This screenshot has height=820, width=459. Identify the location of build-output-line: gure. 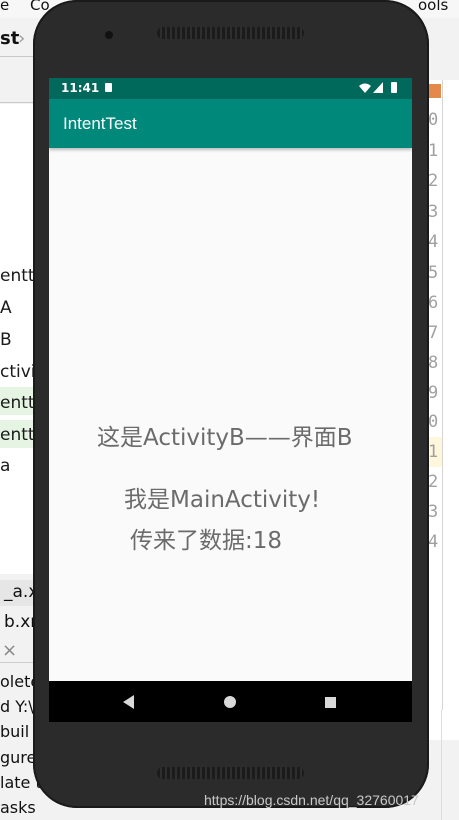
(18, 757).